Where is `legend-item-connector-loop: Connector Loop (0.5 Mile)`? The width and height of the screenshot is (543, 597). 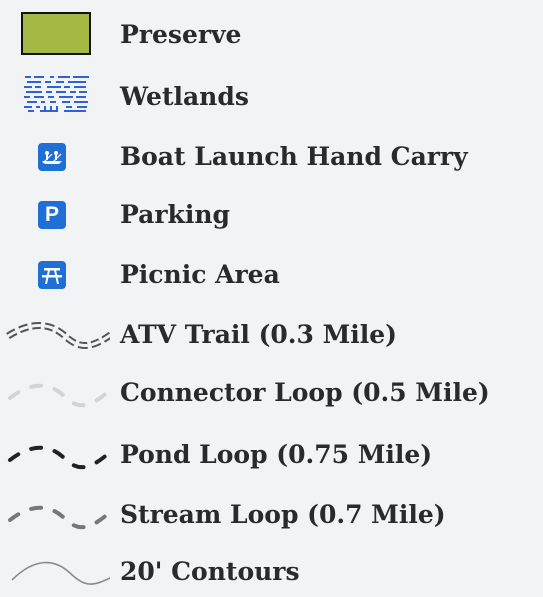 legend-item-connector-loop: Connector Loop (0.5 Mile) is located at coordinates (271, 393).